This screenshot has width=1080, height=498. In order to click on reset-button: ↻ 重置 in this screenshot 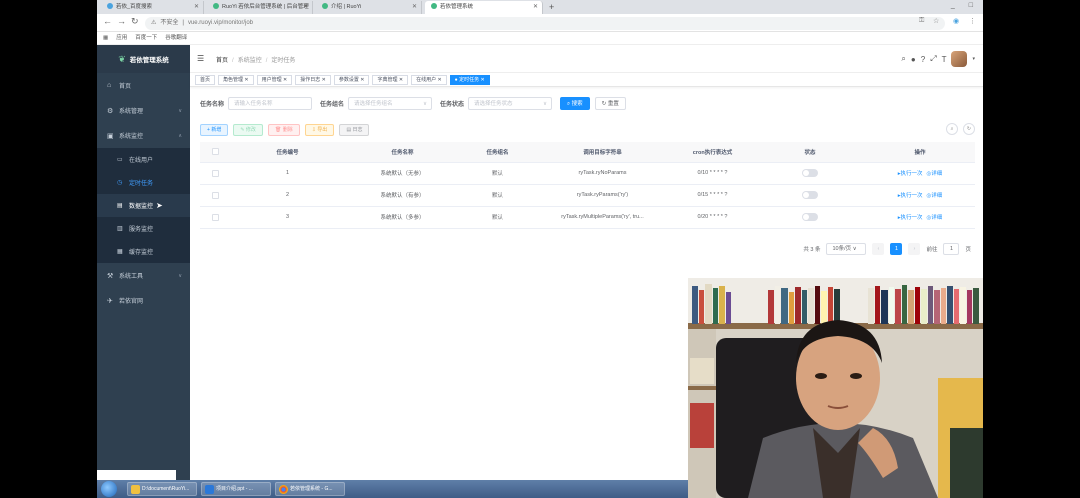, I will do `click(610, 103)`.